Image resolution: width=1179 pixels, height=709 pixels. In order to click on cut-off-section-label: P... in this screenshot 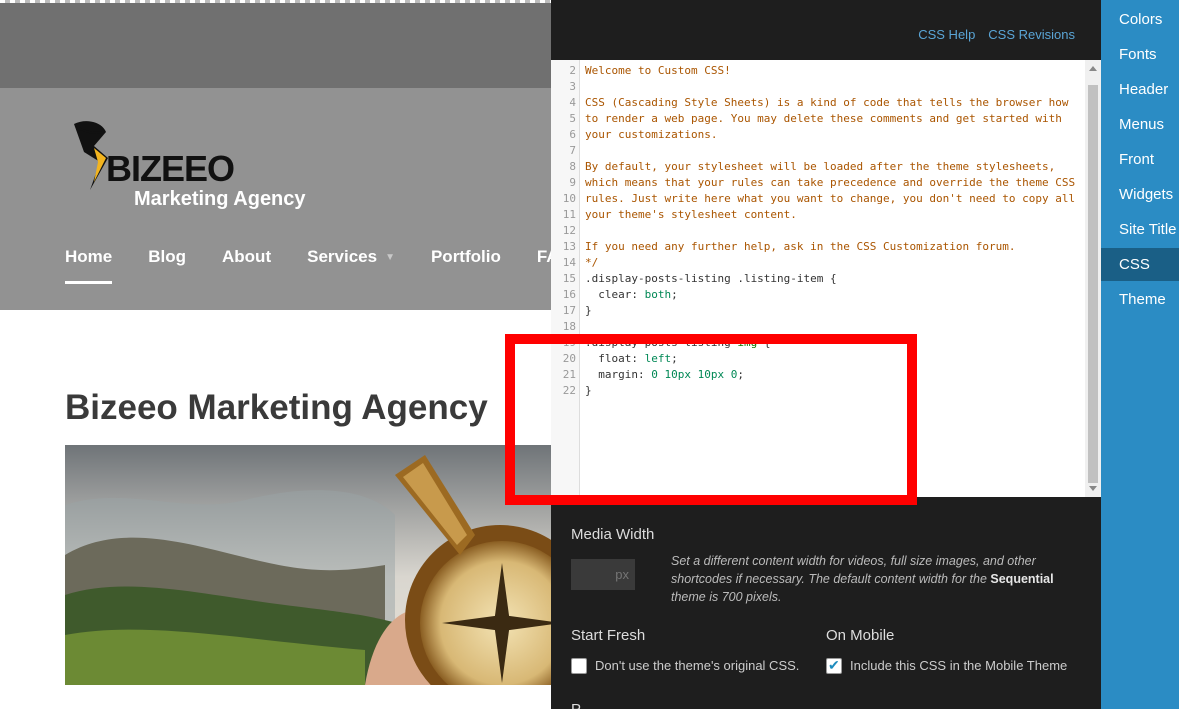, I will do `click(581, 705)`.